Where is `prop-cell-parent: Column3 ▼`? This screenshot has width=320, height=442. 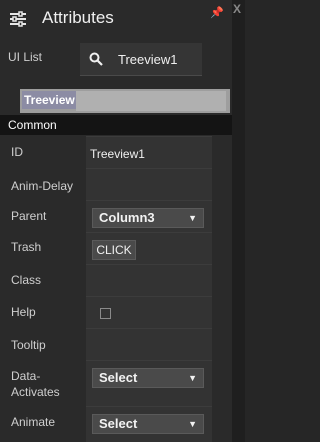 prop-cell-parent: Column3 ▼ is located at coordinates (149, 216).